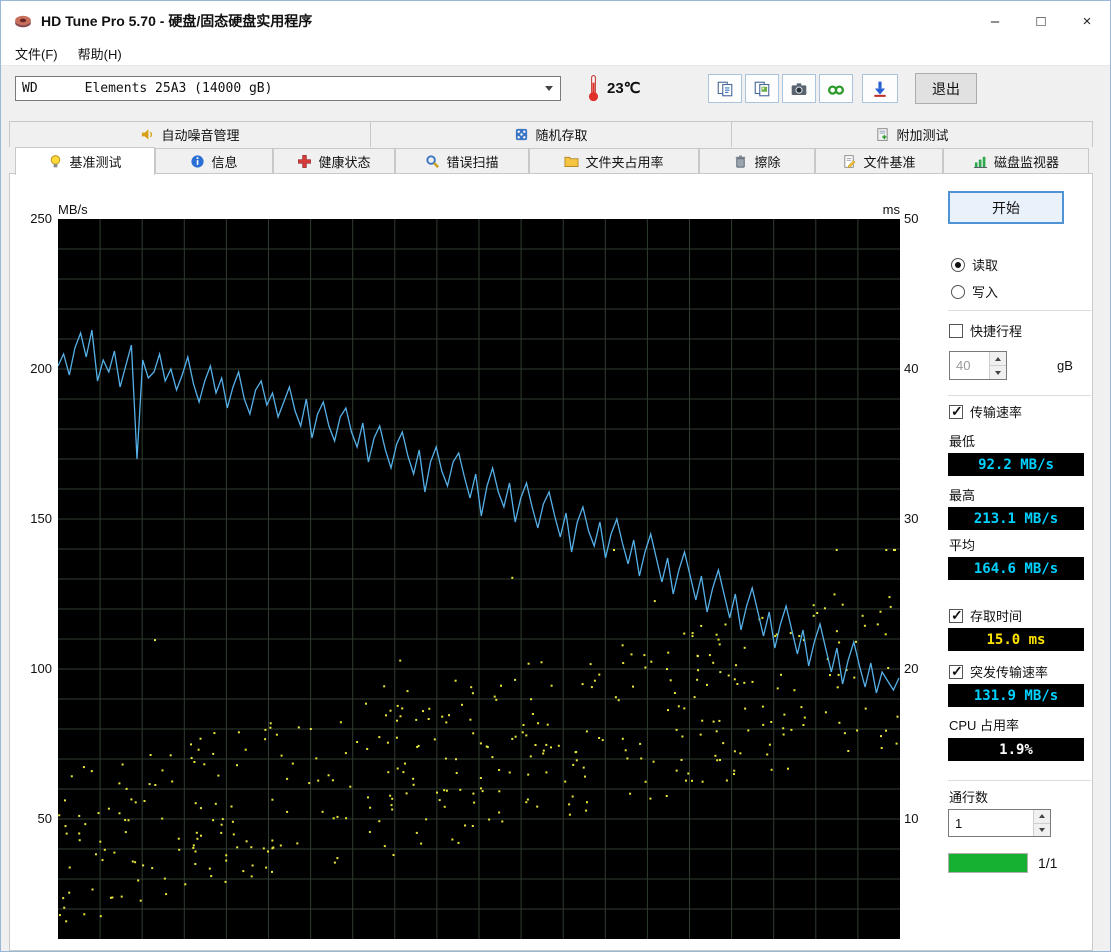 Image resolution: width=1111 pixels, height=952 pixels. I want to click on copy-image-button, so click(762, 88).